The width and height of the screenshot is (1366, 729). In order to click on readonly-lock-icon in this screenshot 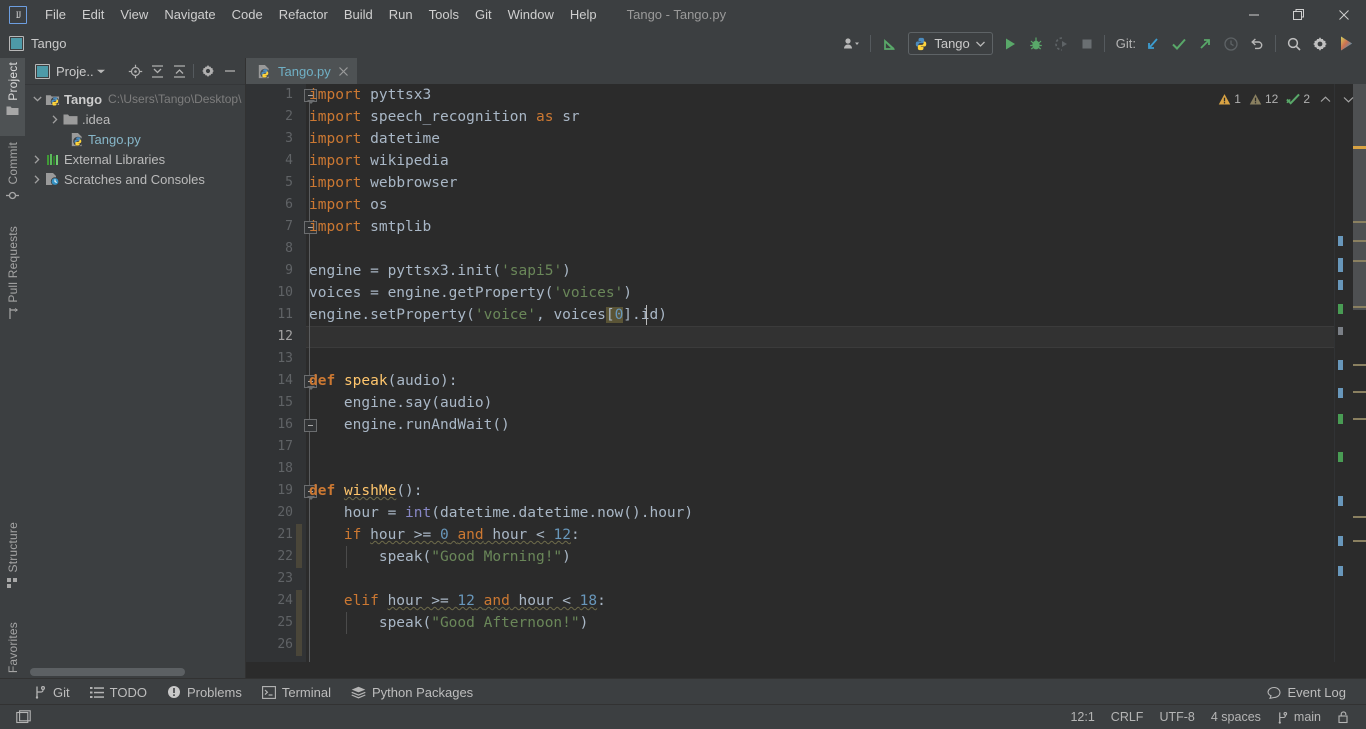, I will do `click(1343, 717)`.